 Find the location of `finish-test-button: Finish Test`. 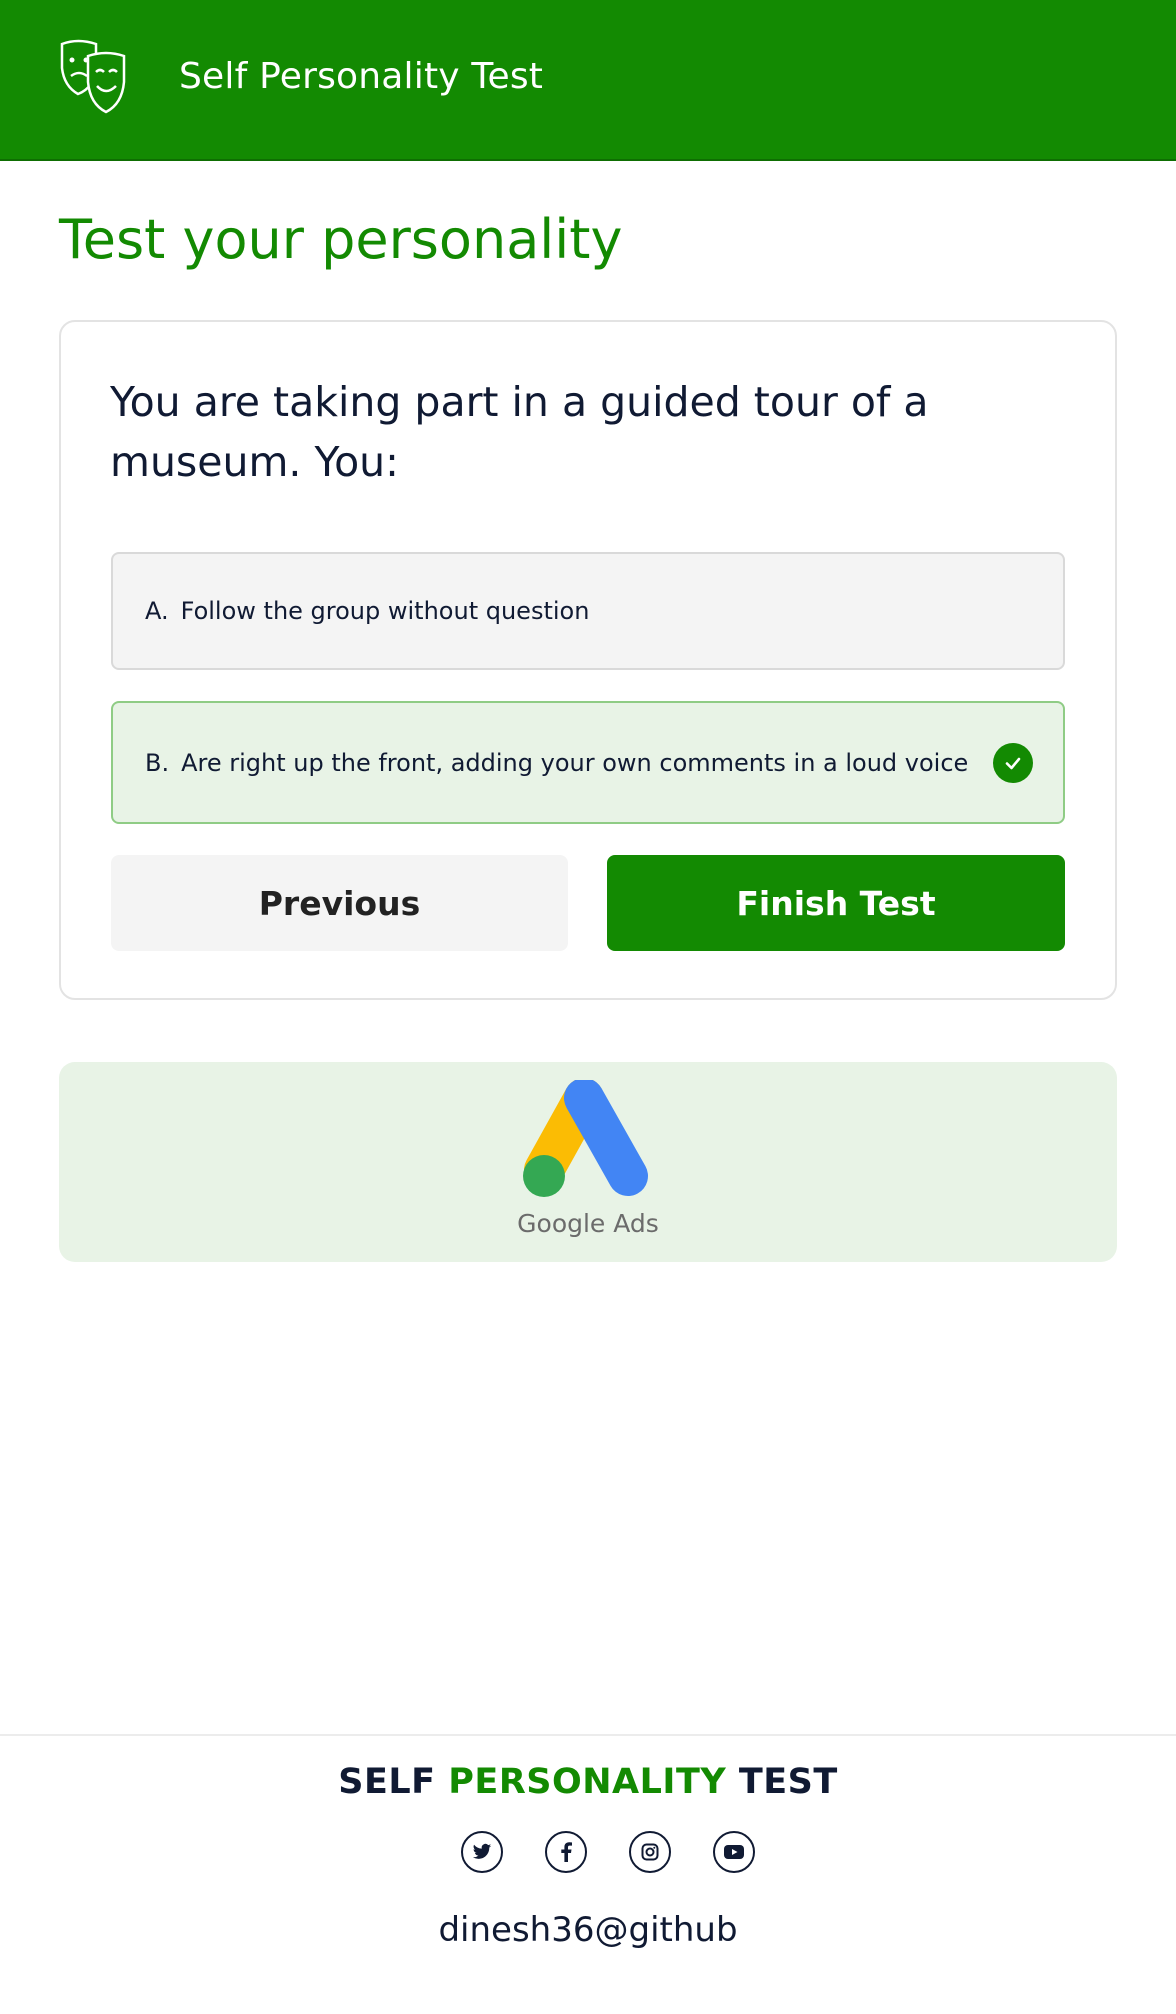

finish-test-button: Finish Test is located at coordinates (836, 903).